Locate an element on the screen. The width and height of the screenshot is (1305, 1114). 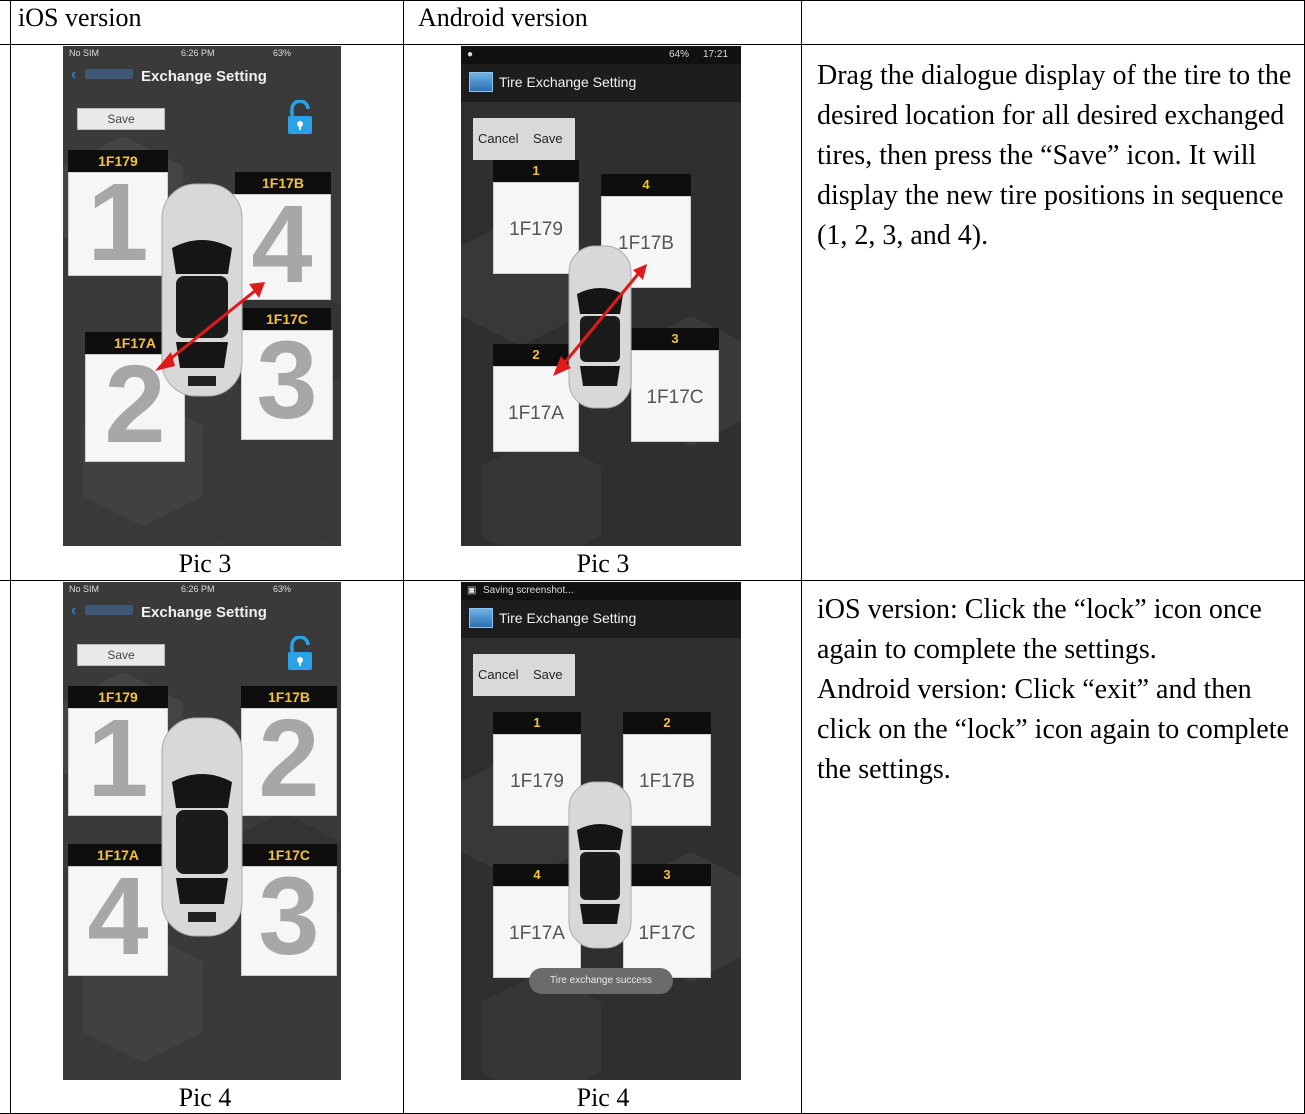
table-border-row-divider is located at coordinates (652, 580).